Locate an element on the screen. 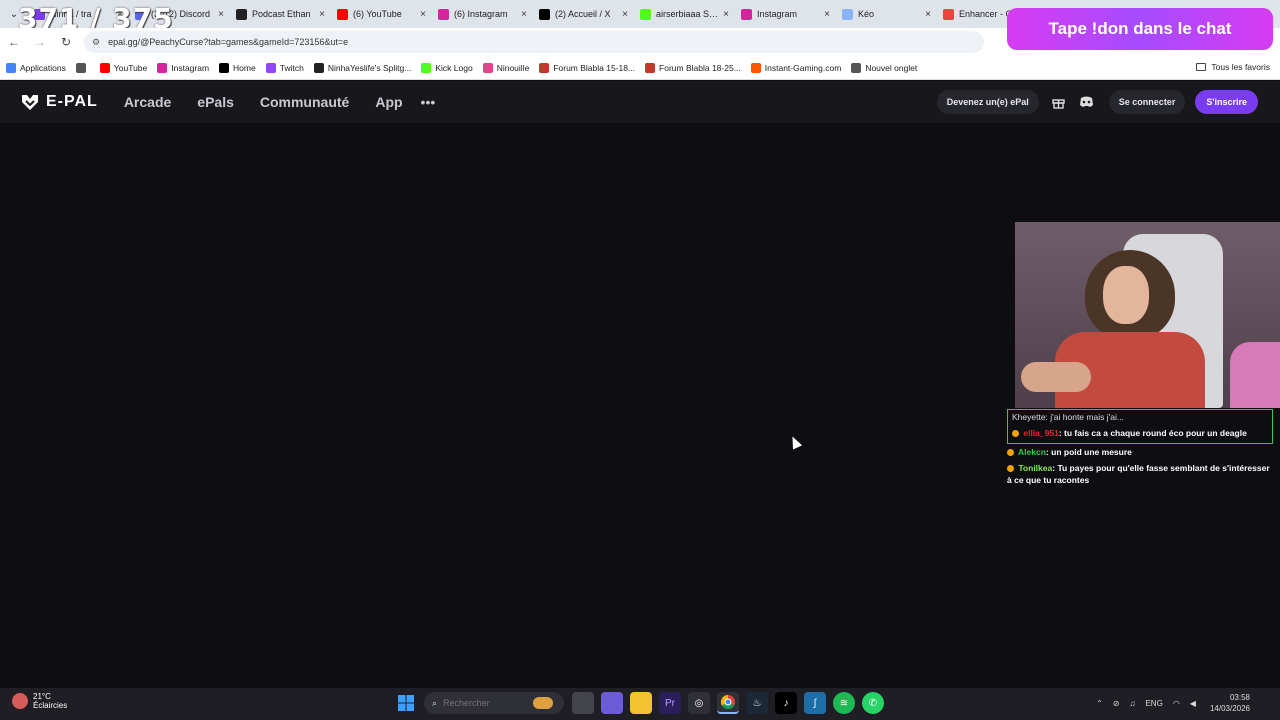 This screenshot has width=1280, height=720. app-s-icon: ʃ is located at coordinates (815, 703).